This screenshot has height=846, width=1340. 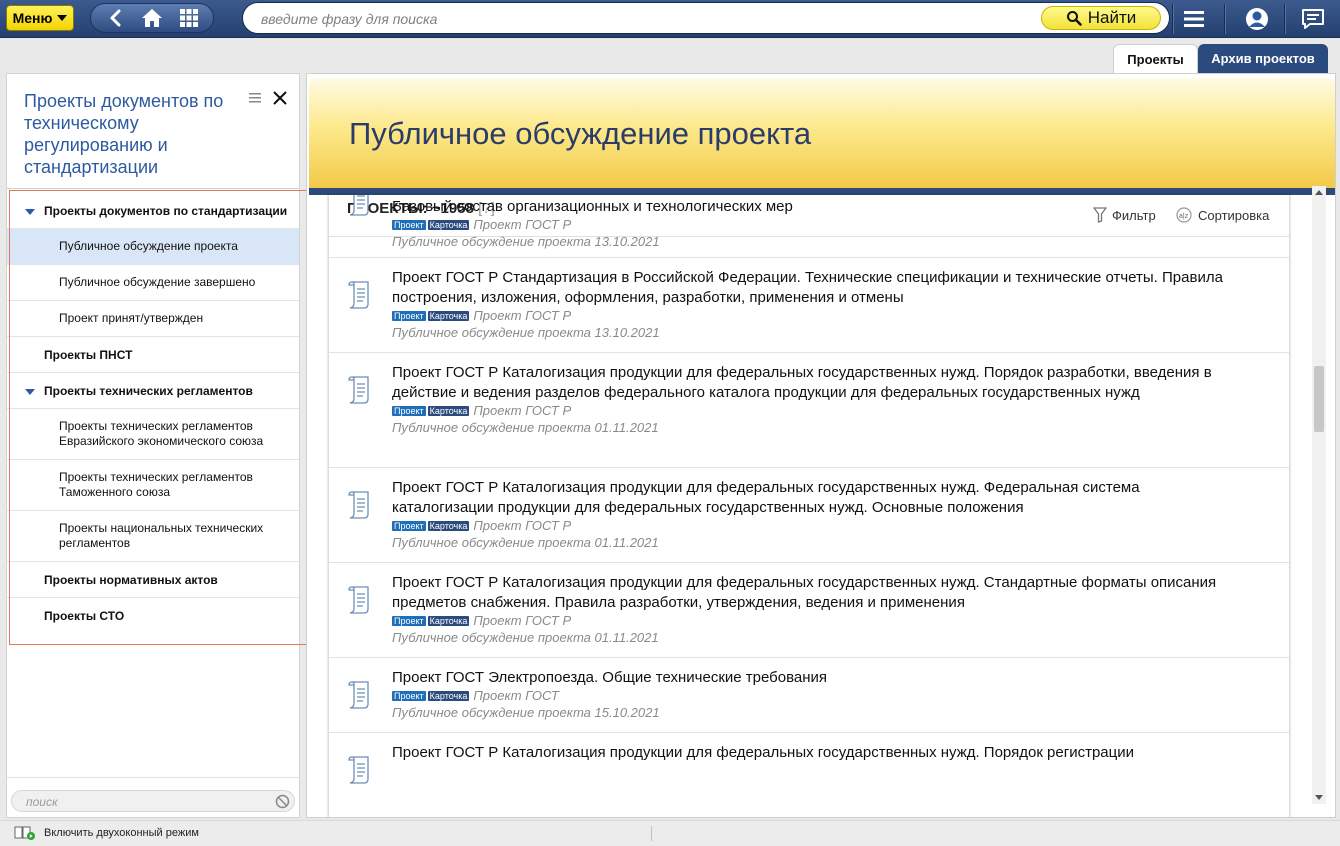 What do you see at coordinates (1155, 58) in the screenshot?
I see `tab-projects: Проекты` at bounding box center [1155, 58].